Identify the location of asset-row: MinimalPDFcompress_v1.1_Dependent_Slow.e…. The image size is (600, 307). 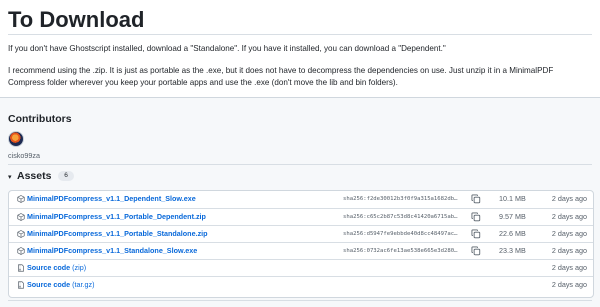
(301, 199).